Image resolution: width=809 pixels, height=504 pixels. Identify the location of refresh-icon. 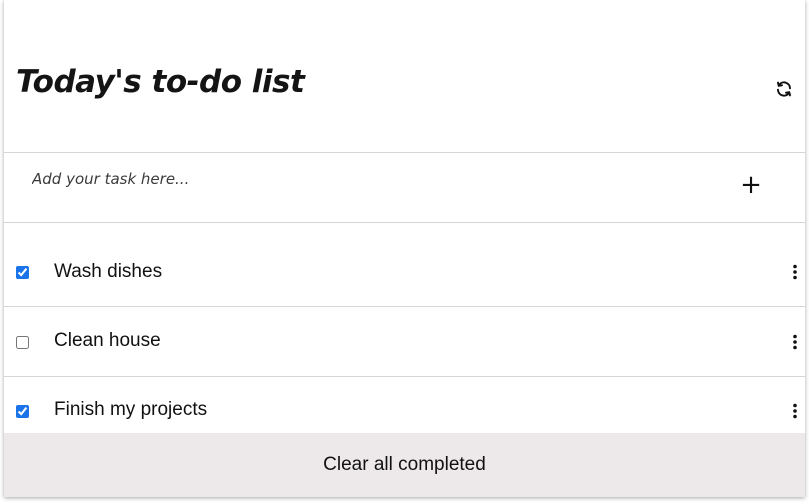
(784, 89).